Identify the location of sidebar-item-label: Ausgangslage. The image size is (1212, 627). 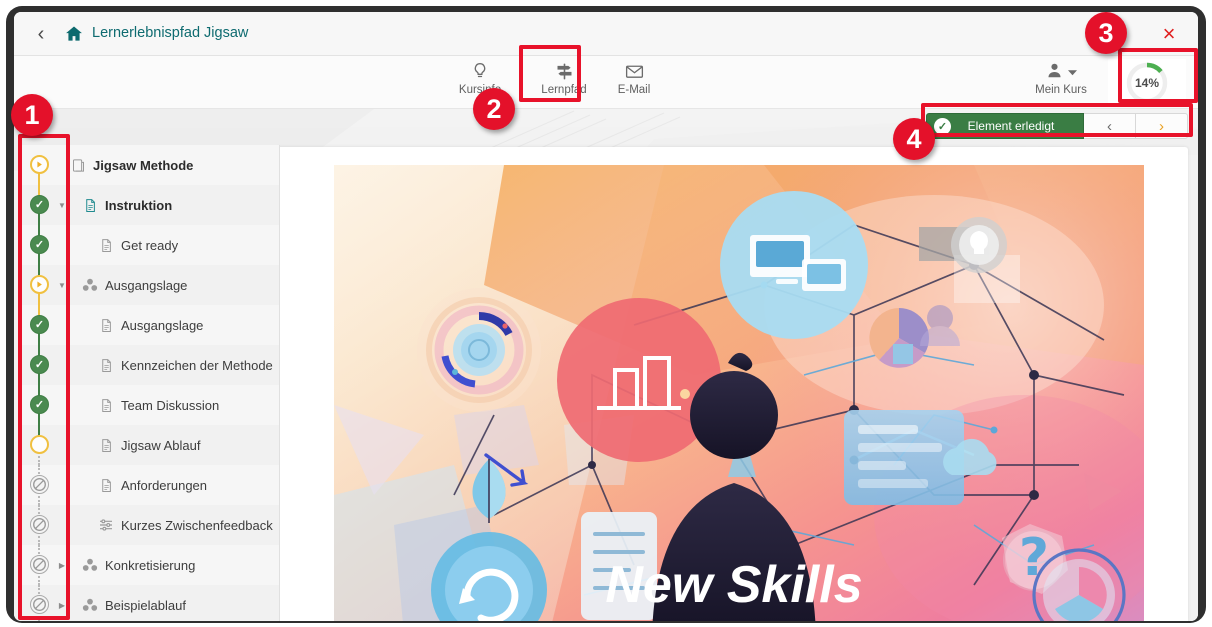
(146, 285).